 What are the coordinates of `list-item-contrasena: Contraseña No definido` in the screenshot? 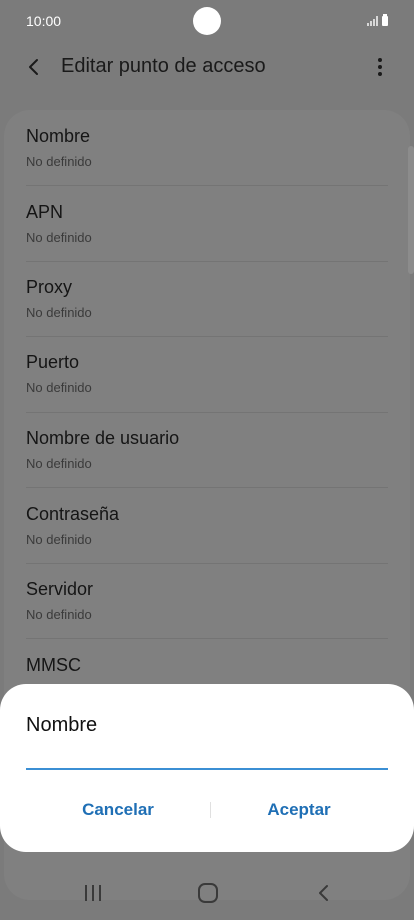 It's located at (207, 526).